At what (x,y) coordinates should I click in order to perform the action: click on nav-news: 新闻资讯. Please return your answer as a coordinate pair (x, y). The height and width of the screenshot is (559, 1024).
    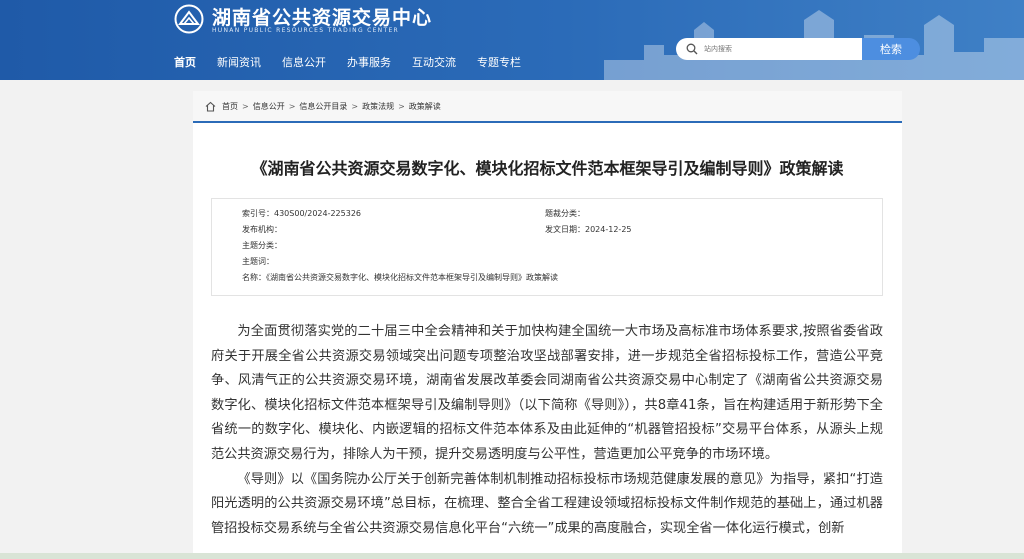
    Looking at the image, I should click on (239, 62).